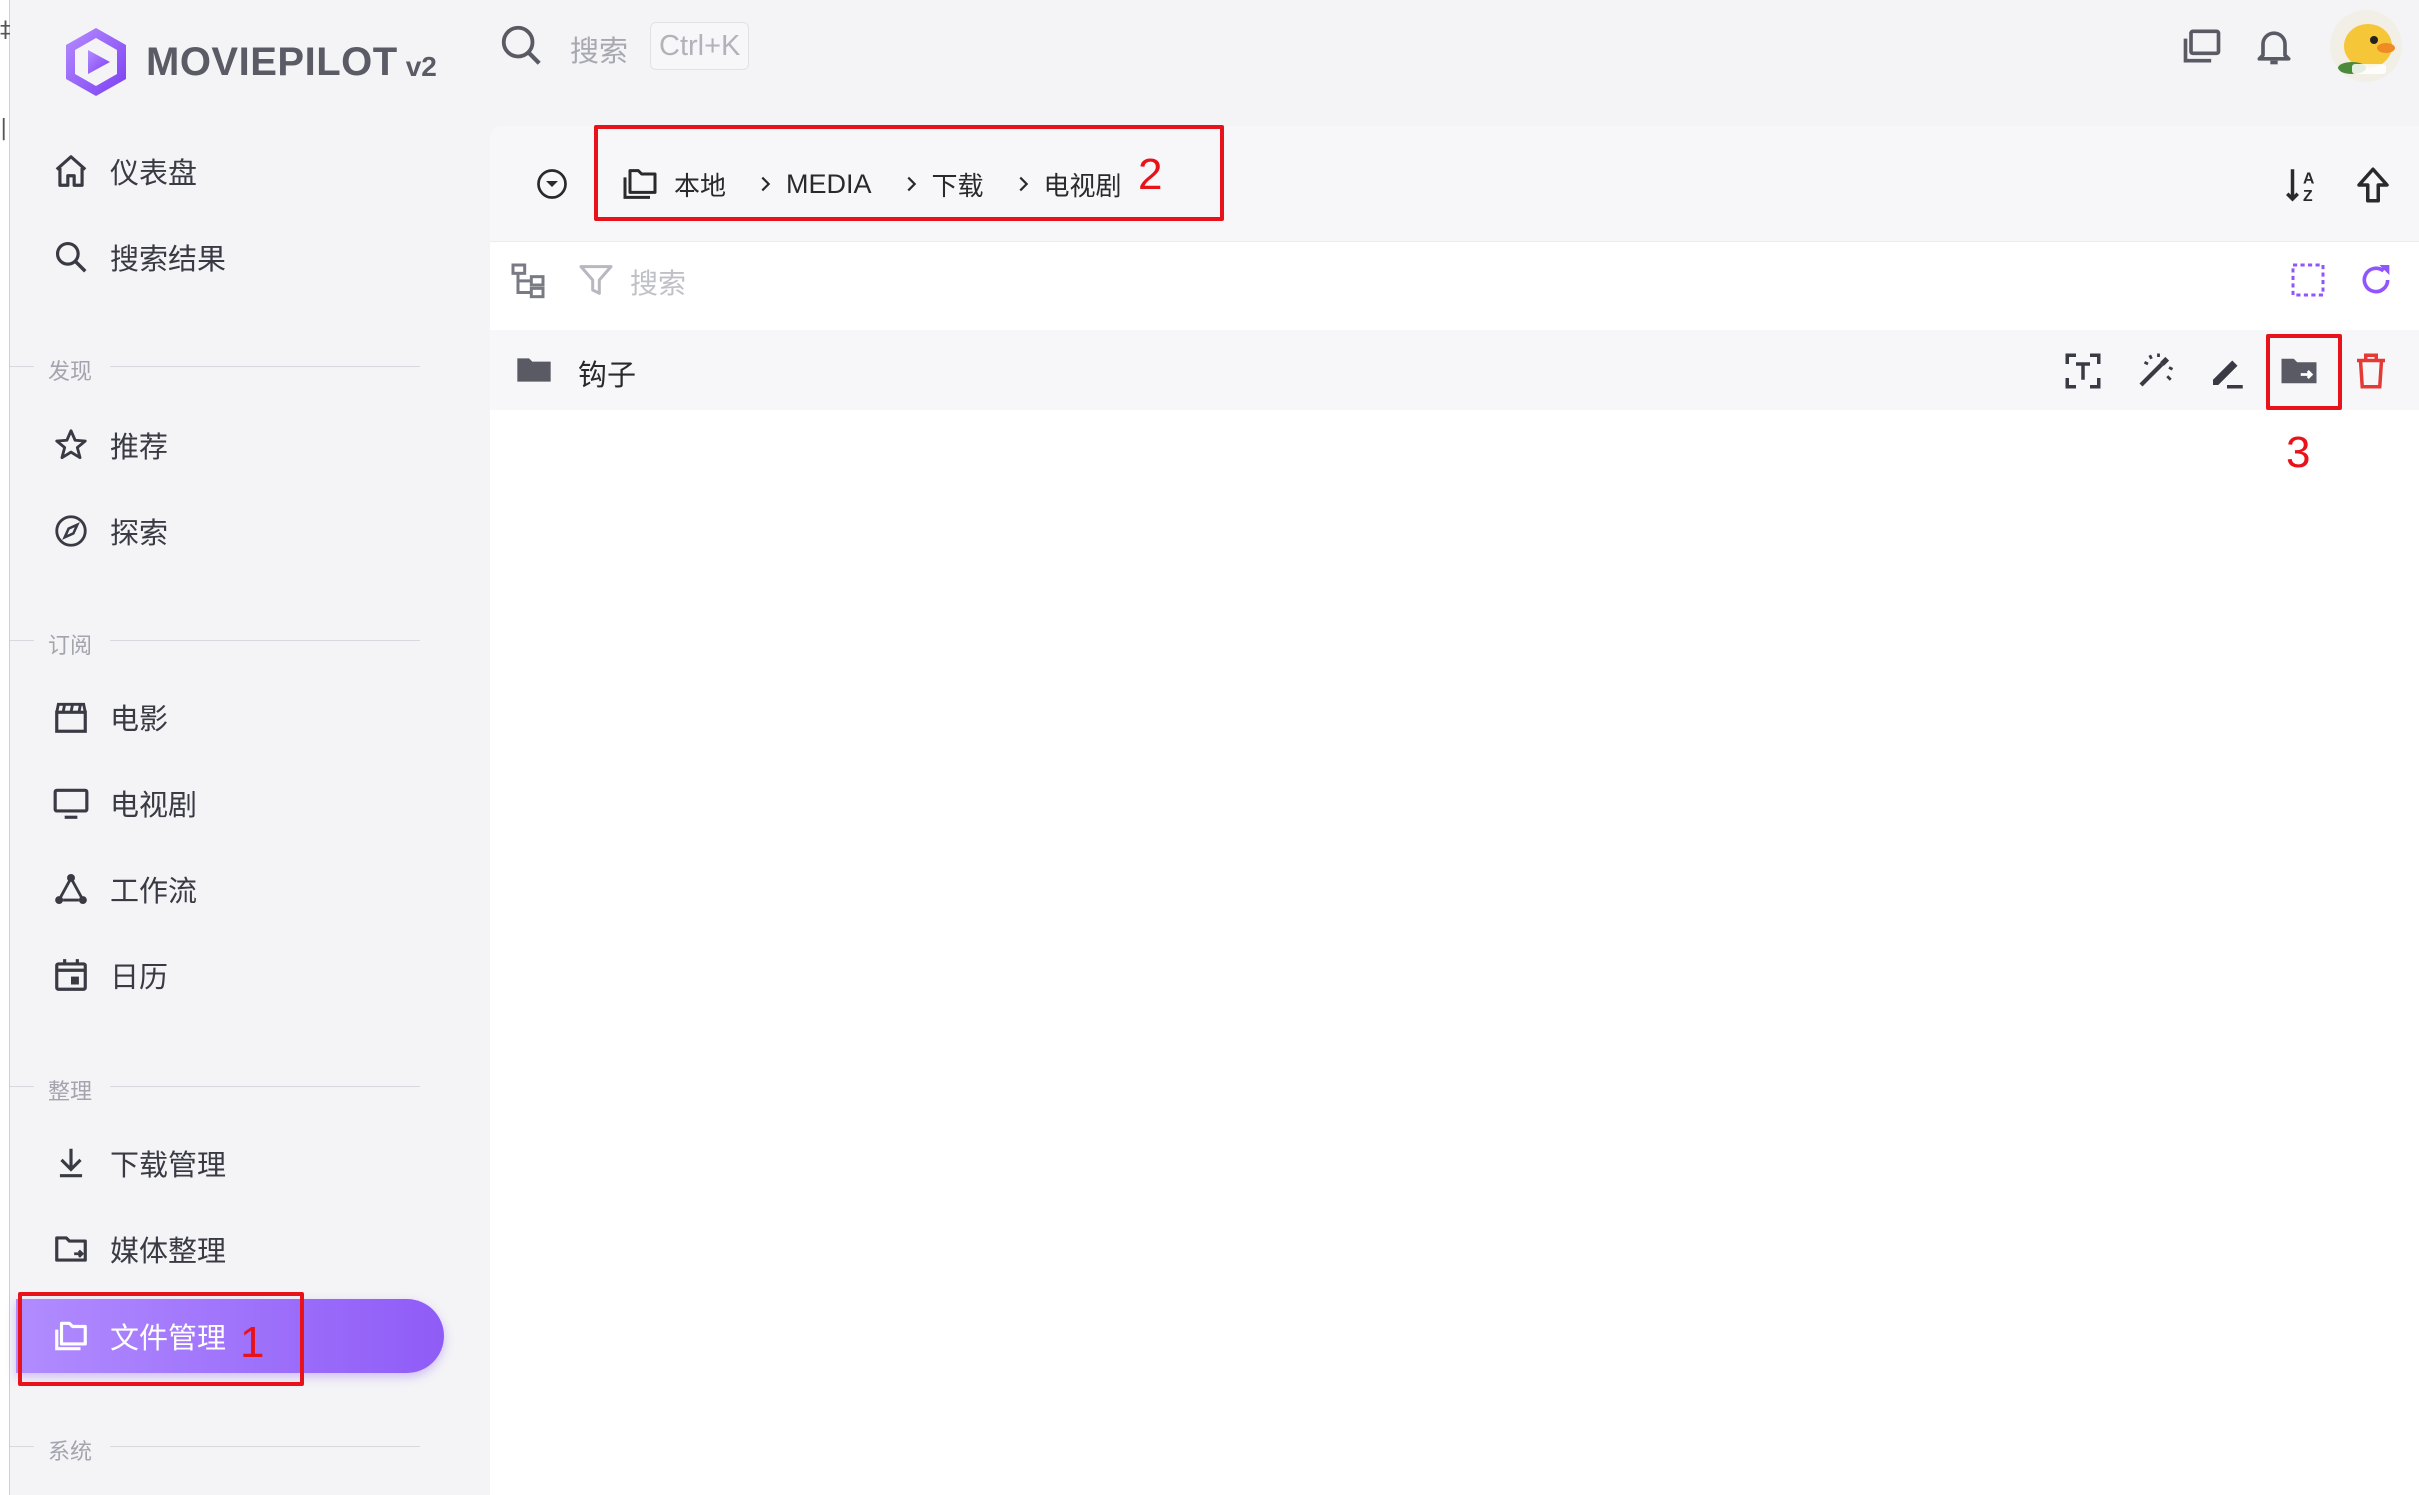 This screenshot has width=2419, height=1495. I want to click on sidebar-item-workflow: 工作流, so click(227, 889).